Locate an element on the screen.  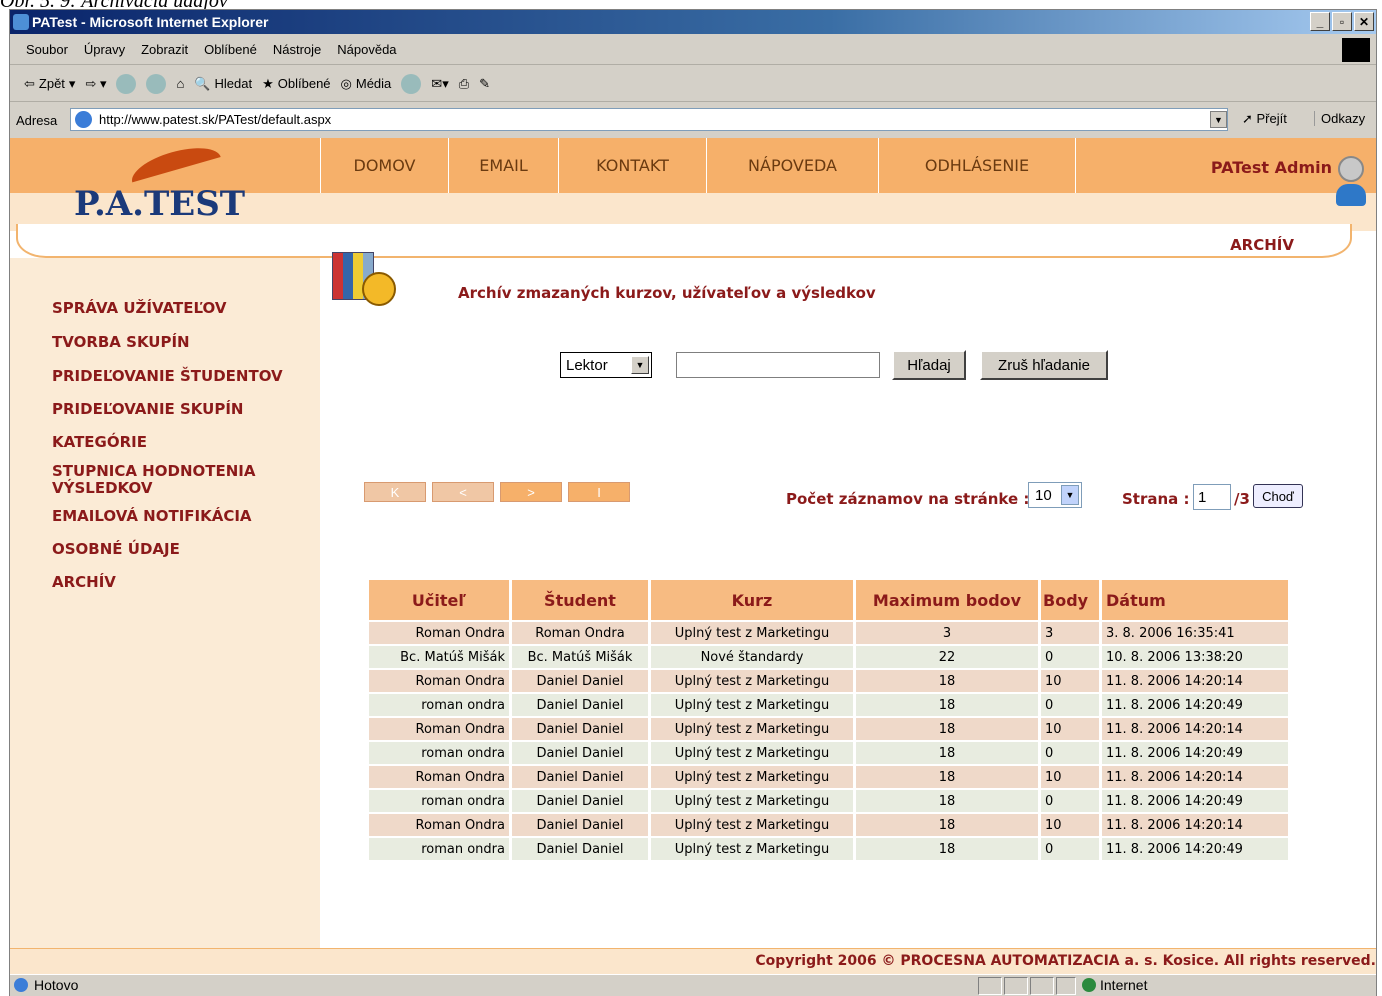
table-cell: 3 is located at coordinates (947, 633).